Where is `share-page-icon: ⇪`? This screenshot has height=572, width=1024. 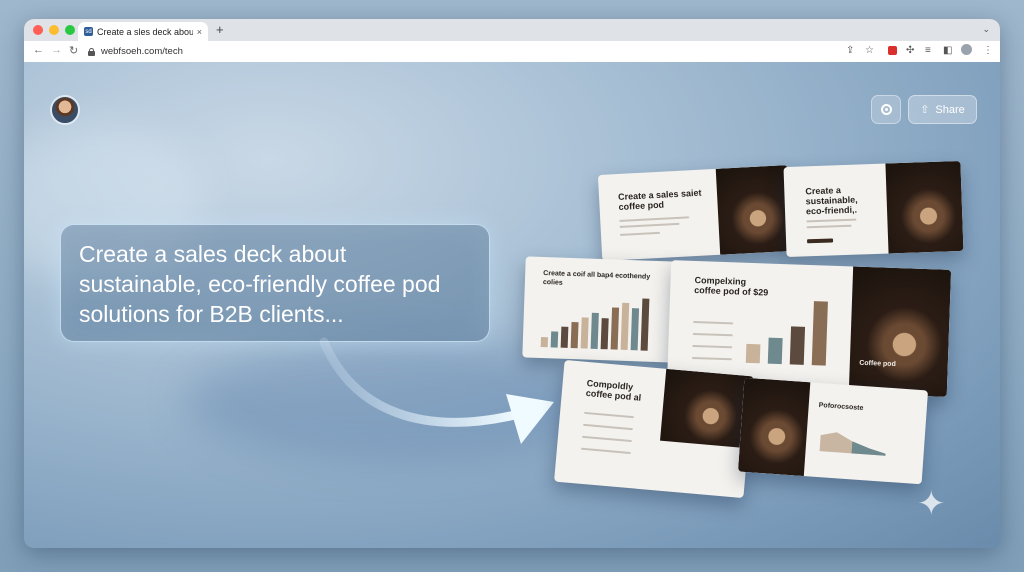 share-page-icon: ⇪ is located at coordinates (850, 50).